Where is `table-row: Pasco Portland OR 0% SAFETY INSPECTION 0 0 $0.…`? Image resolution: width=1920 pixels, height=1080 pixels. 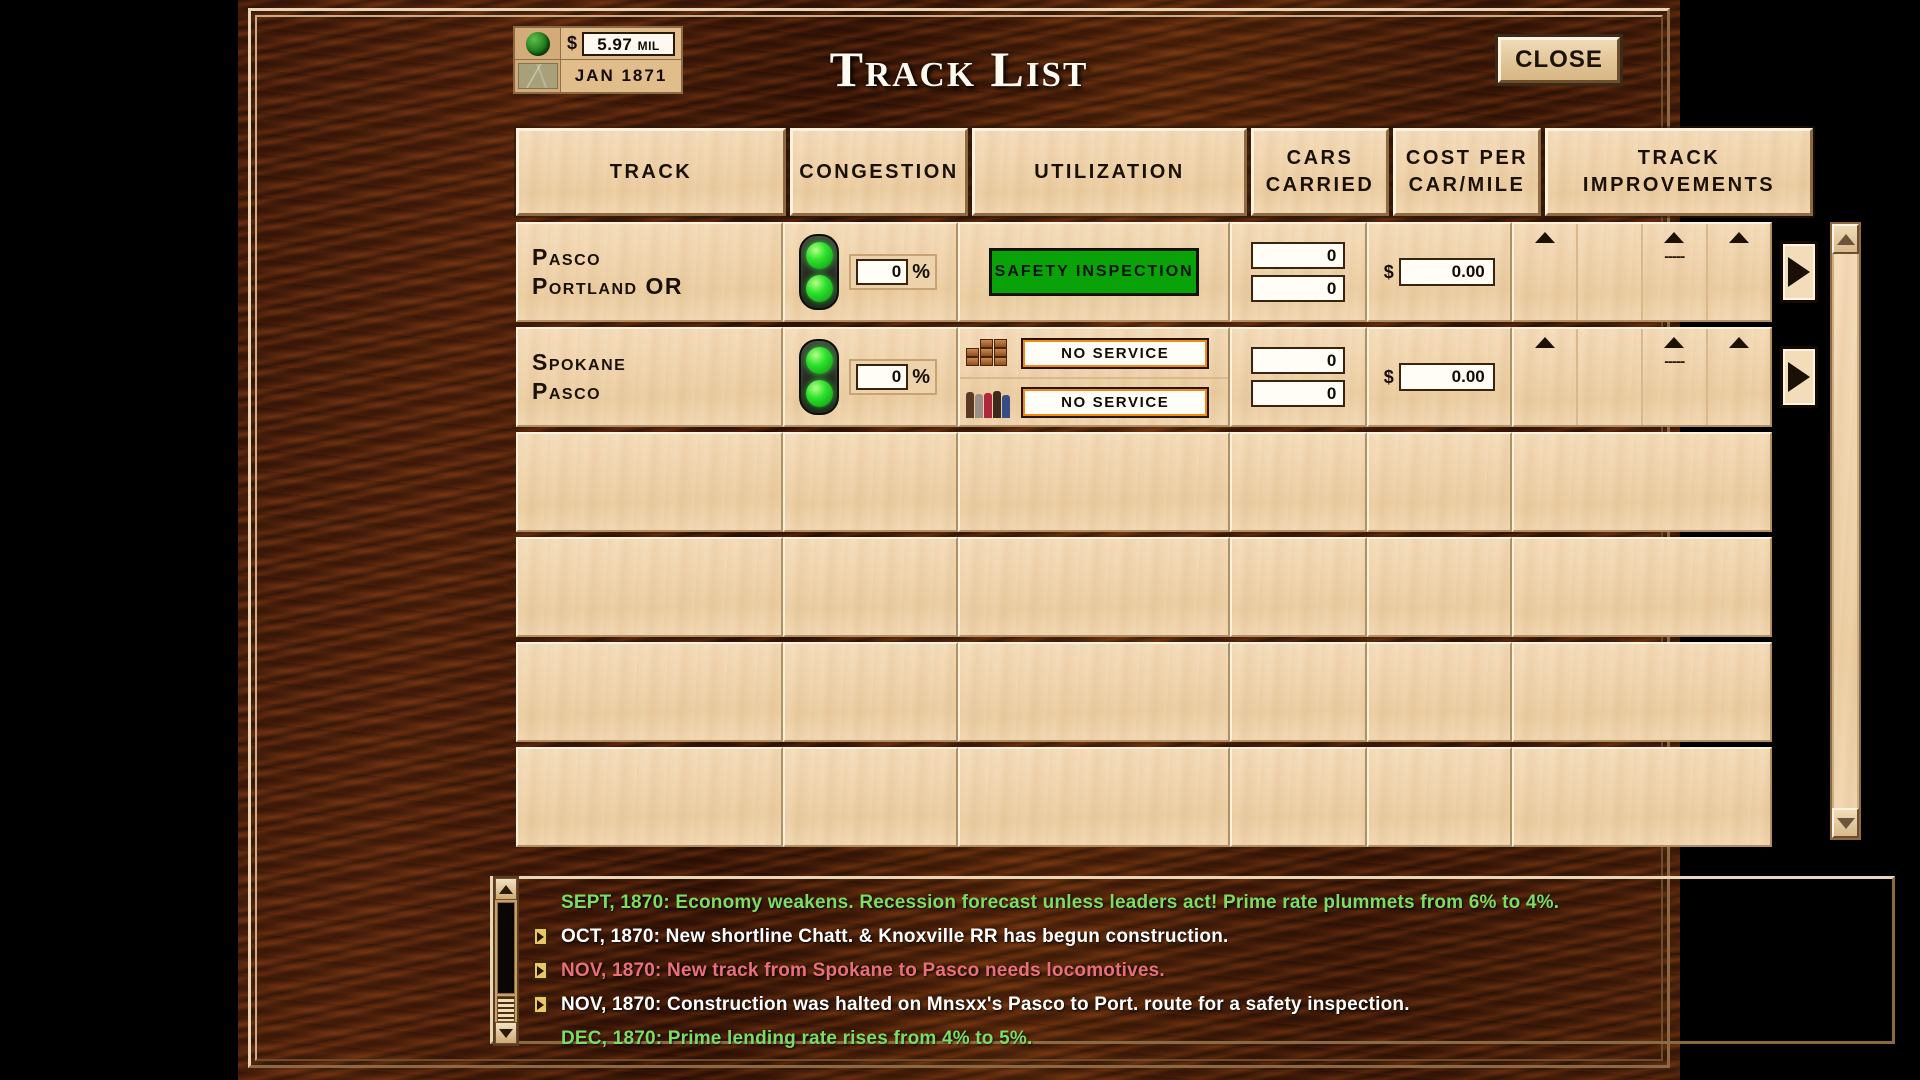 table-row: Pasco Portland OR 0% SAFETY INSPECTION 0 0 $0.… is located at coordinates (1171, 272).